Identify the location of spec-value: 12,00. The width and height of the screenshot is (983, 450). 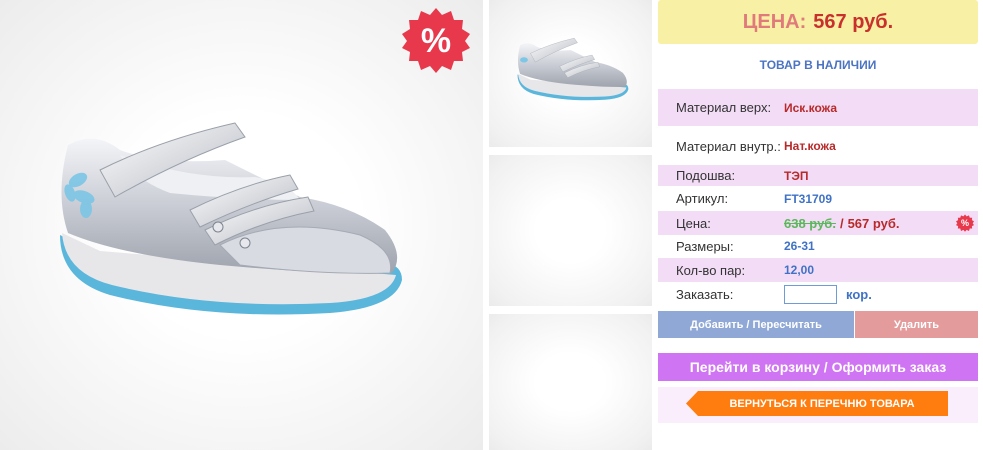
(799, 270).